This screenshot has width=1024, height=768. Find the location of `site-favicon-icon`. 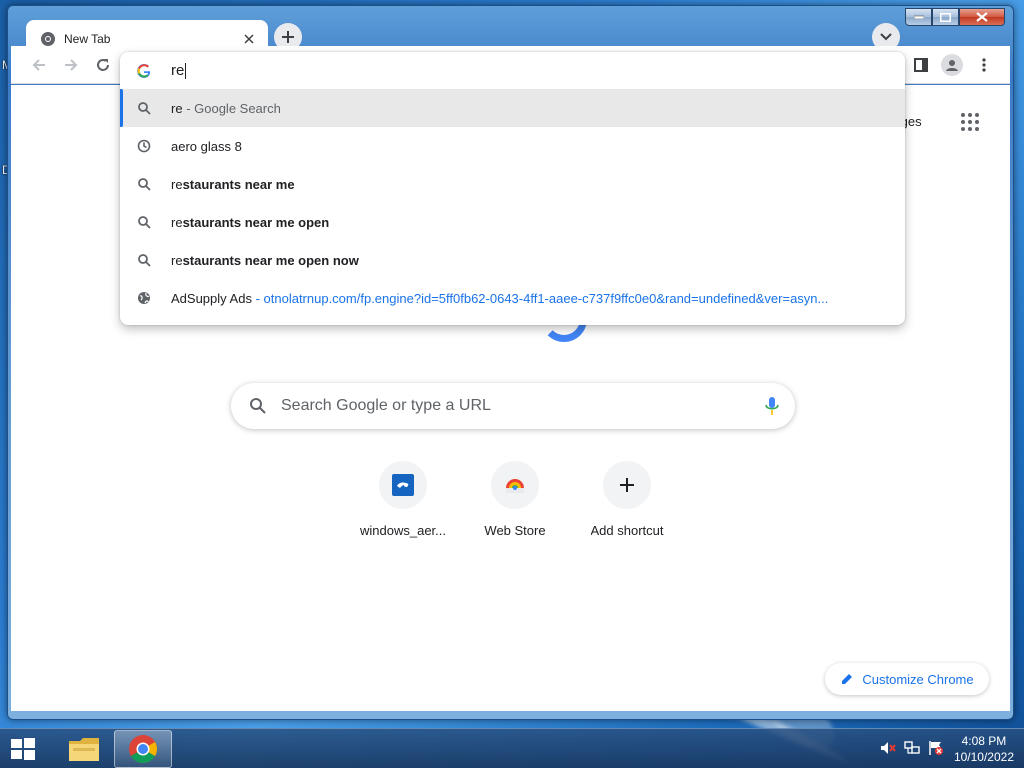

site-favicon-icon is located at coordinates (403, 485).